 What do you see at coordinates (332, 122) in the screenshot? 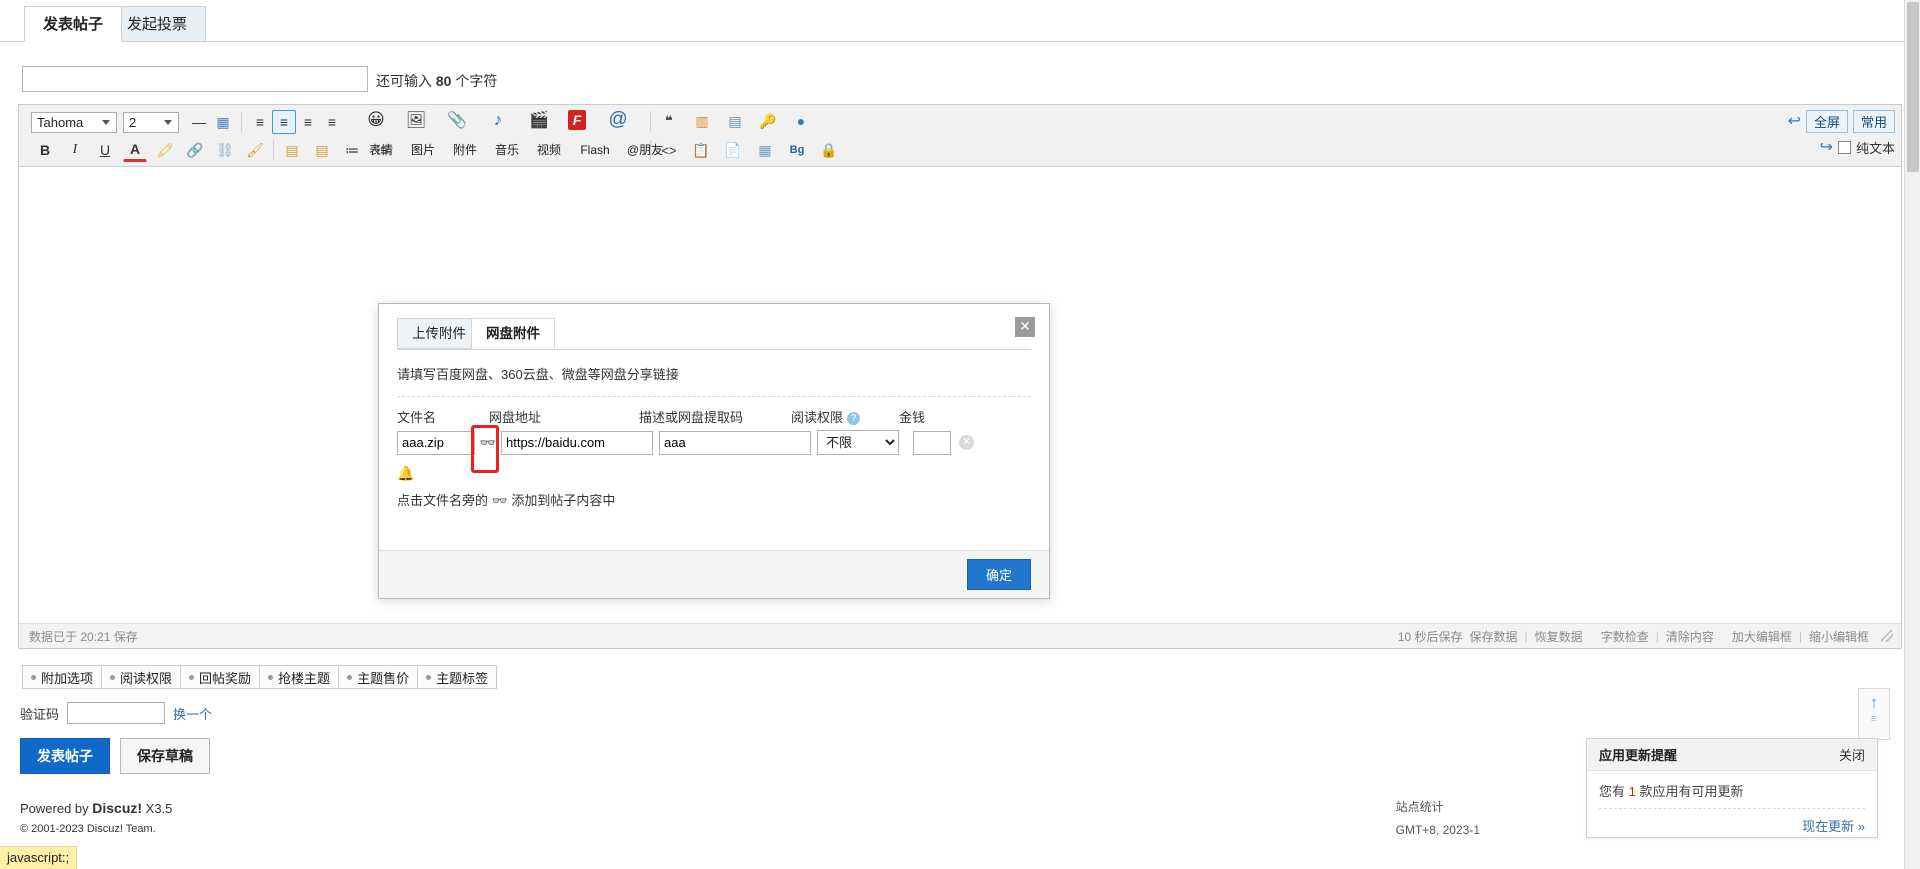
I see `align-right-icon: ≡` at bounding box center [332, 122].